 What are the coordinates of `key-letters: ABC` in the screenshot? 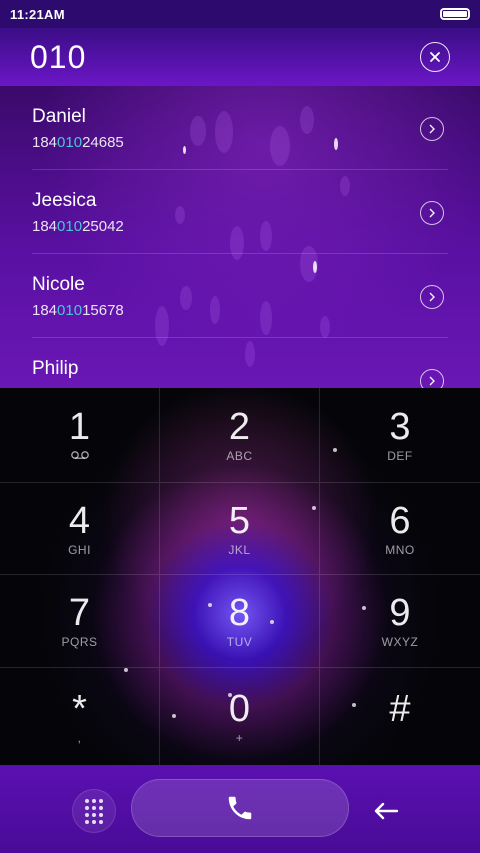 It's located at (239, 456).